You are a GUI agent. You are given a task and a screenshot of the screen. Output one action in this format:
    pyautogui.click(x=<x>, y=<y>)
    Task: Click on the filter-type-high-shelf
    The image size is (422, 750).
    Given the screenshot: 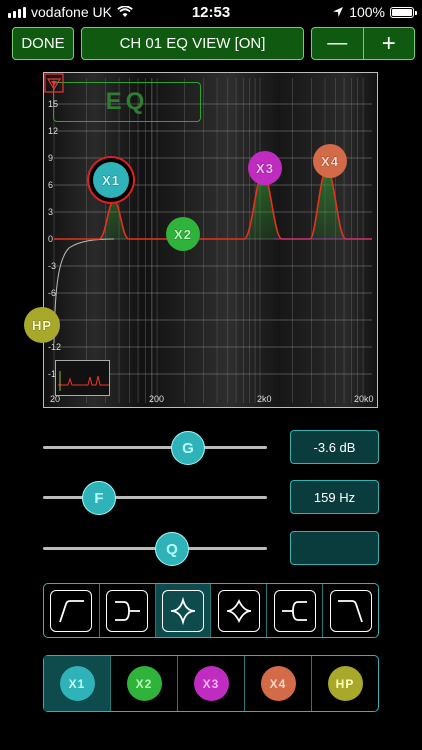 What is the action you would take?
    pyautogui.click(x=295, y=610)
    